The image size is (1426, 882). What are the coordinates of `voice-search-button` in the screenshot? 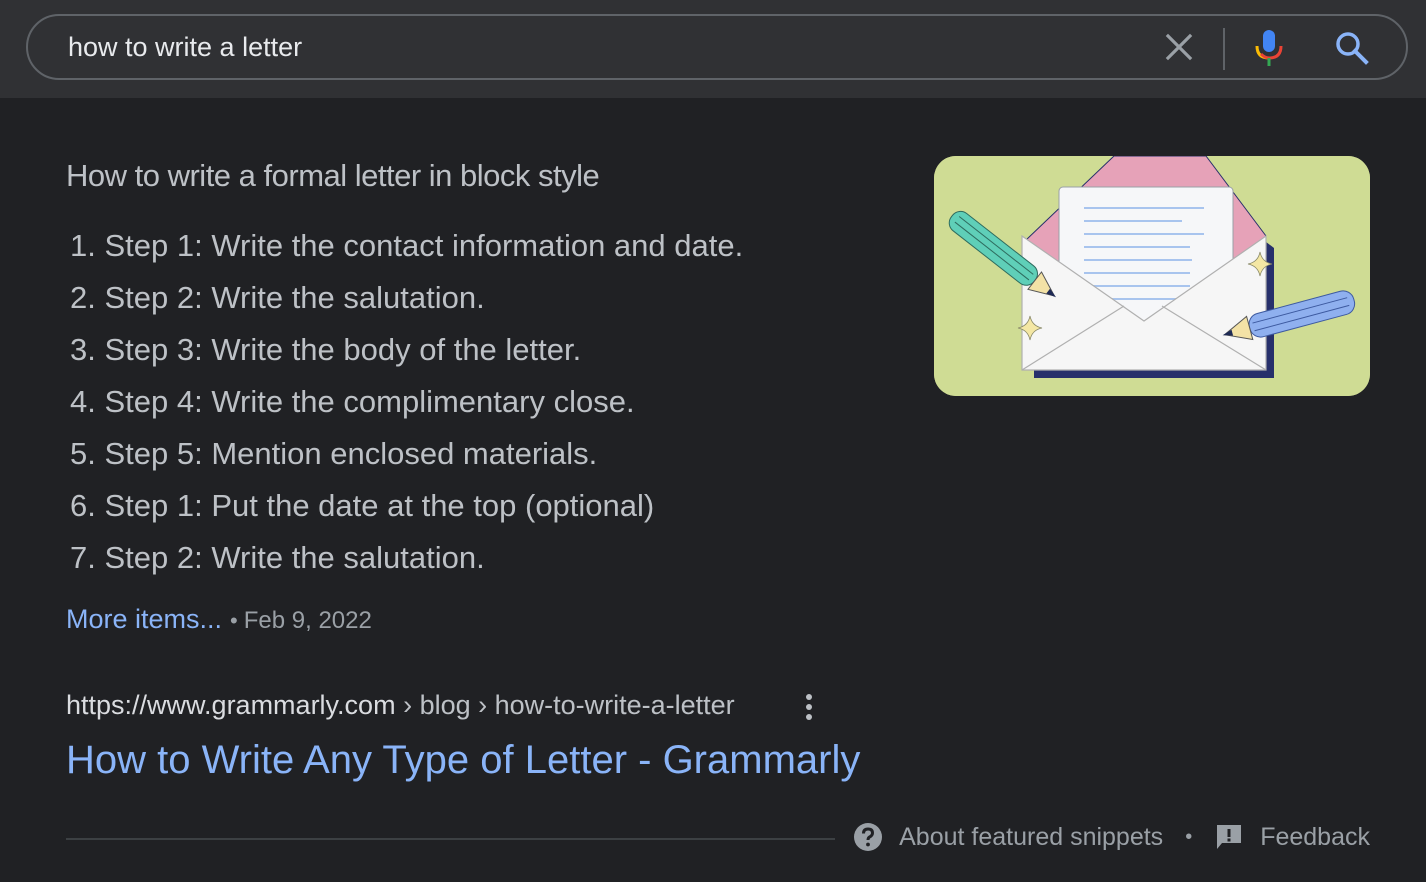 It's located at (1269, 49).